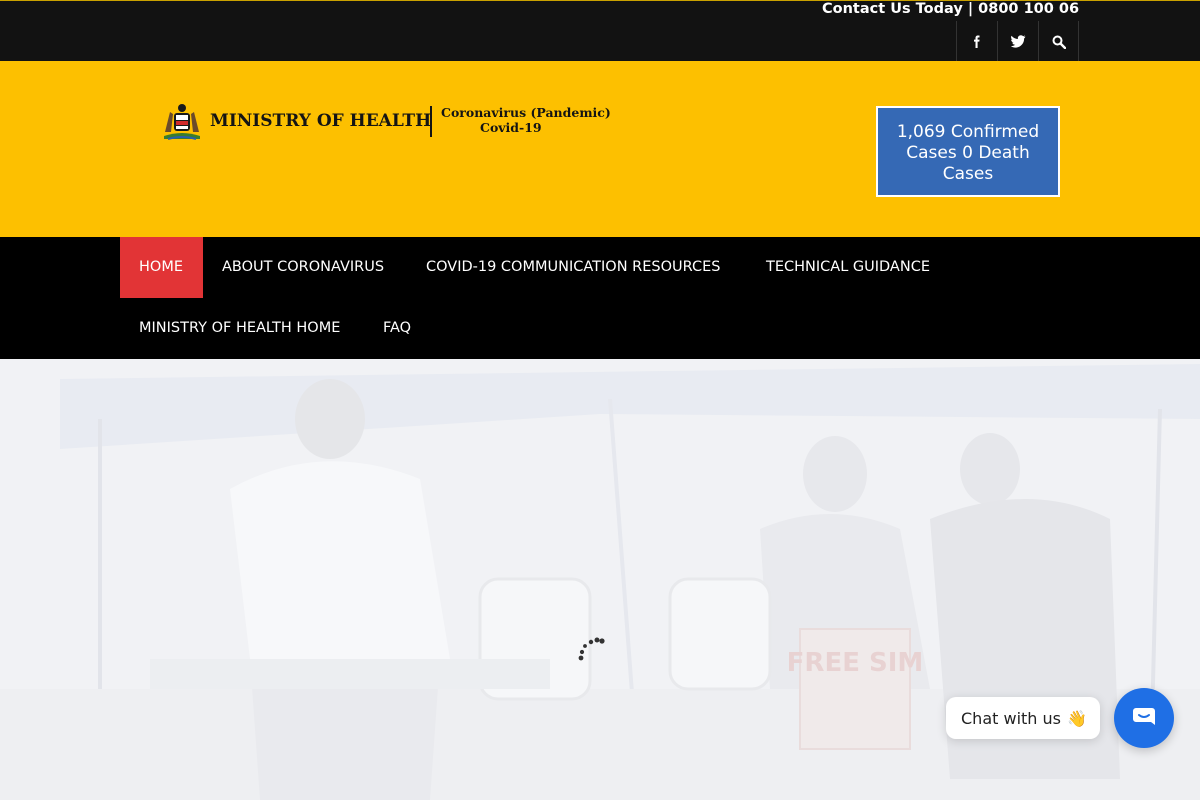  I want to click on facebook-link, so click(976, 41).